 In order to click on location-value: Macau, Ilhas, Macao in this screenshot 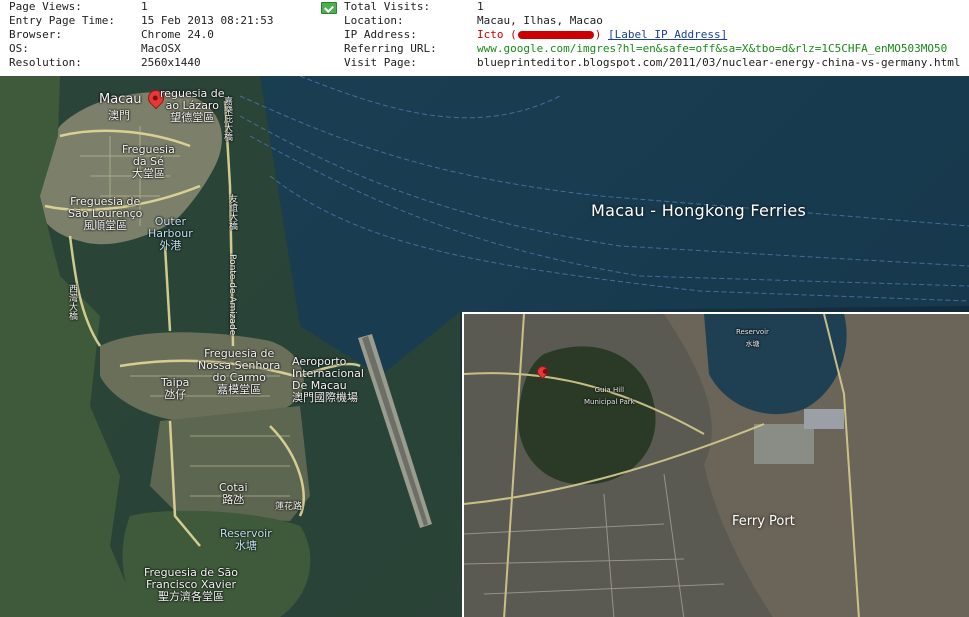, I will do `click(540, 20)`.